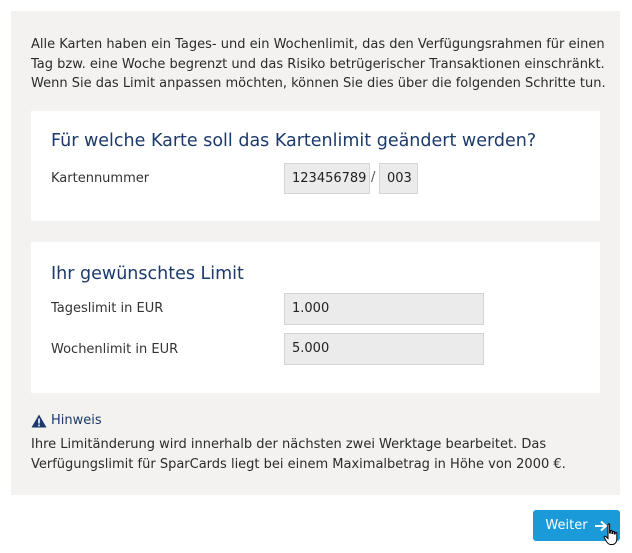 This screenshot has height=553, width=632. Describe the element at coordinates (147, 274) in the screenshot. I see `limit-section-title: Ihr gewünschtes Limit` at that location.